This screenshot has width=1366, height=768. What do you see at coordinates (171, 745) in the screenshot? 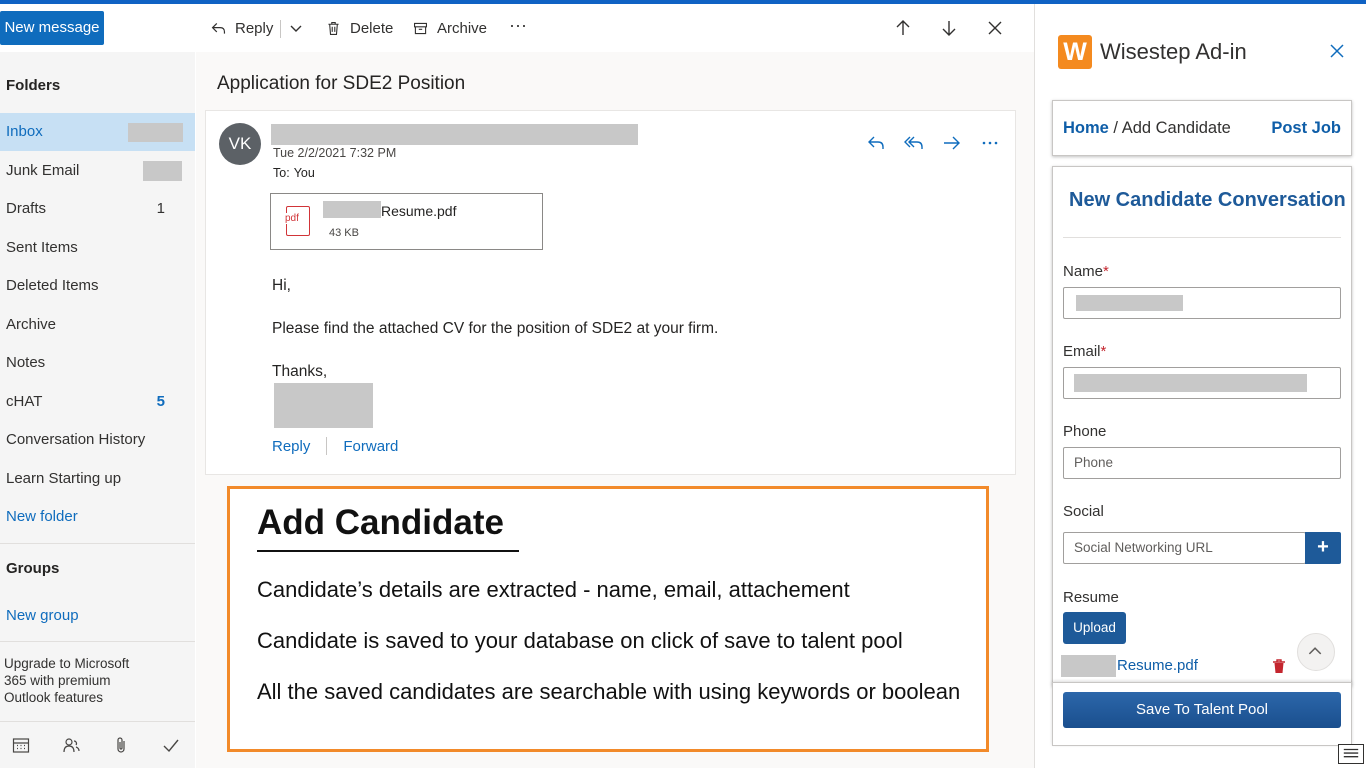
I see `checkmark-icon` at bounding box center [171, 745].